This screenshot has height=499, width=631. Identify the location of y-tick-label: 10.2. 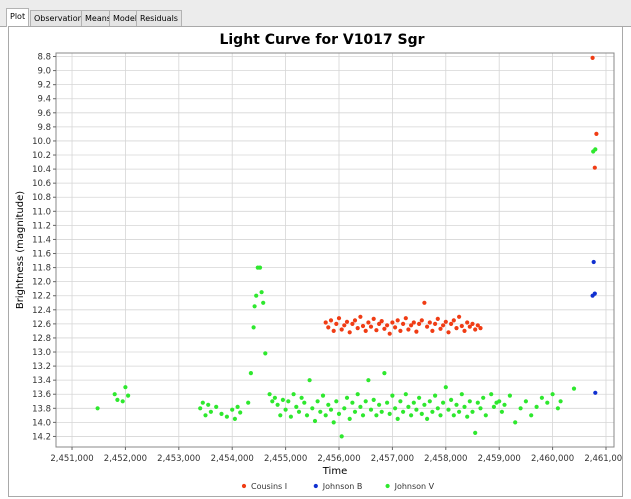
(41, 156).